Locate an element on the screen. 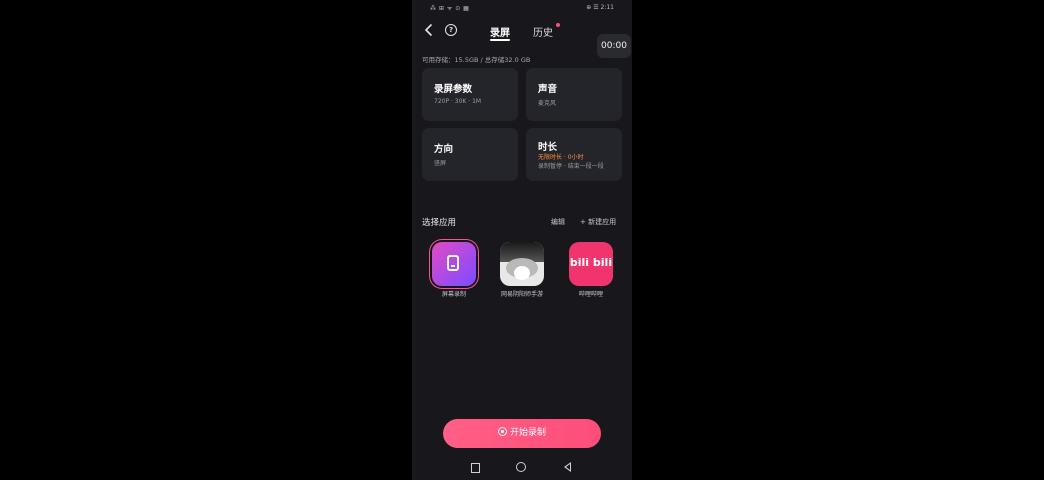 This screenshot has height=480, width=1044. edit-button: 编辑 is located at coordinates (558, 222).